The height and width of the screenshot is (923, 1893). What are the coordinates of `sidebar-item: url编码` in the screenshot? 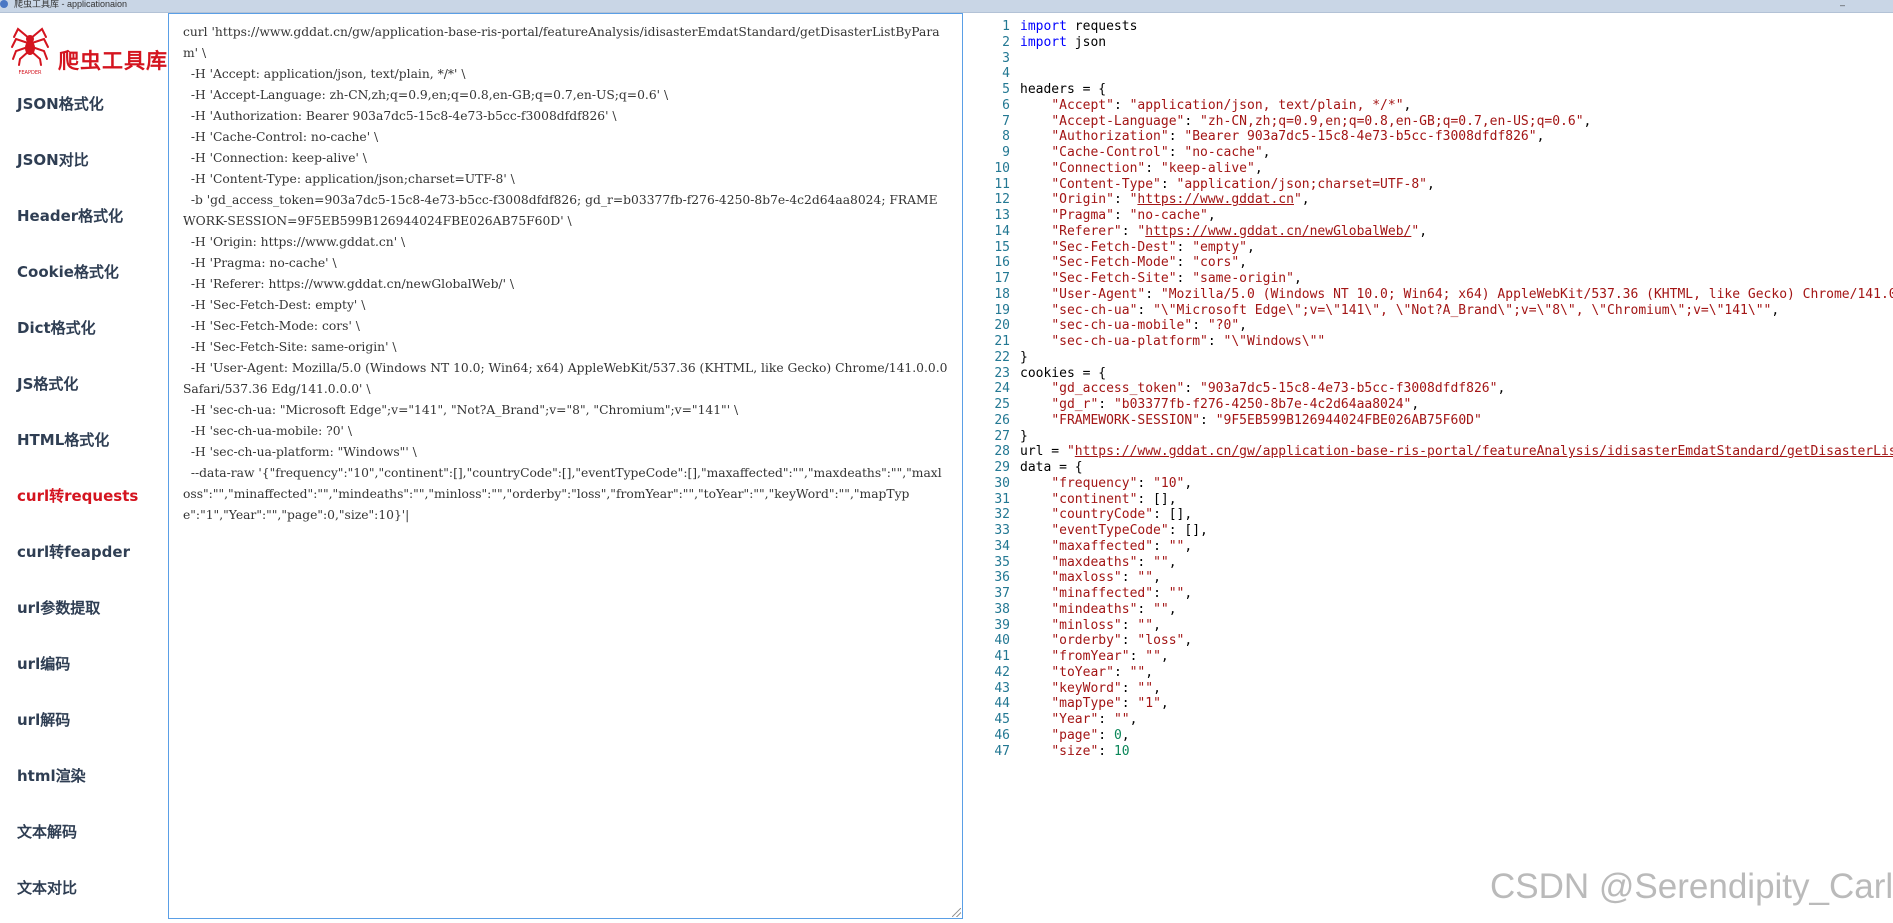 It's located at (84, 664).